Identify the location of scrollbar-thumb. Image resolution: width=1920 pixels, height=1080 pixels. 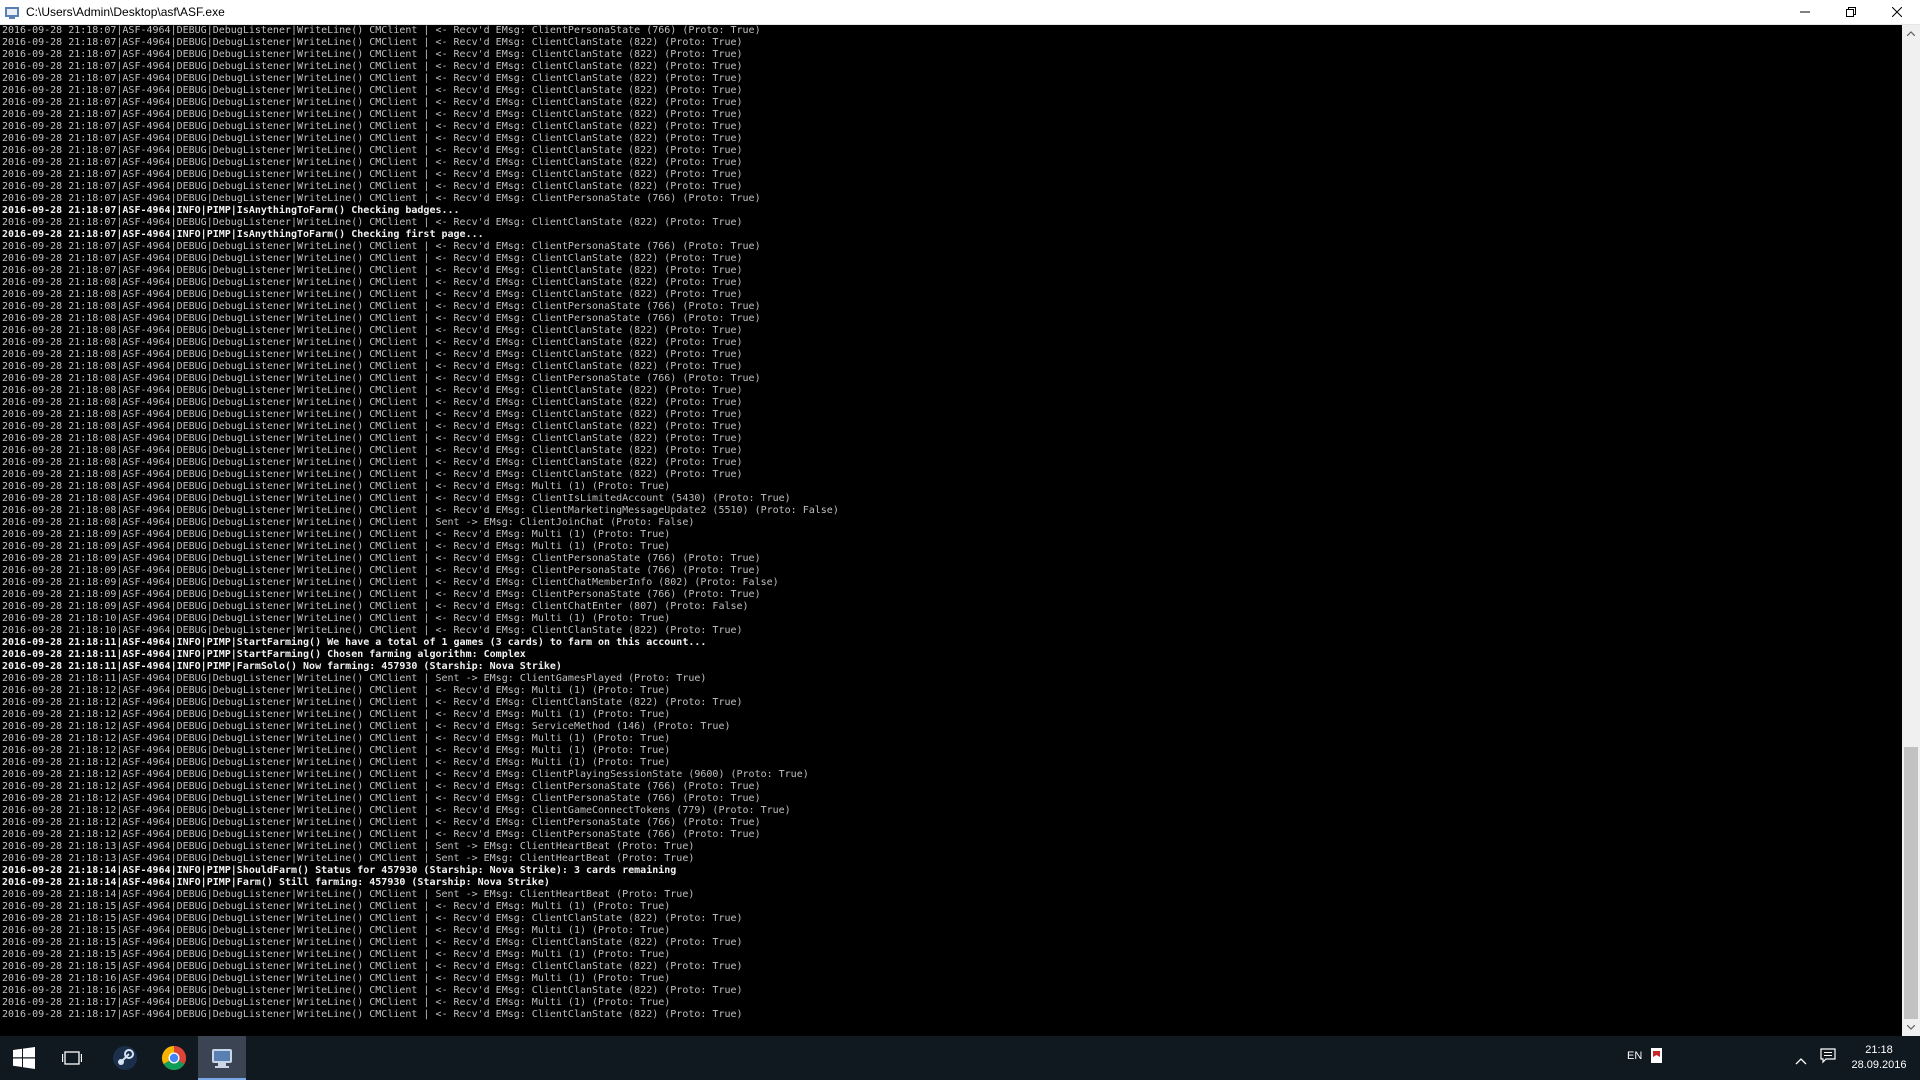
(1911, 883).